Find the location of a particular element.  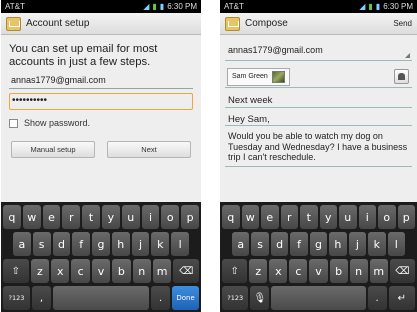

carrier-label: AT&T is located at coordinates (234, 6).